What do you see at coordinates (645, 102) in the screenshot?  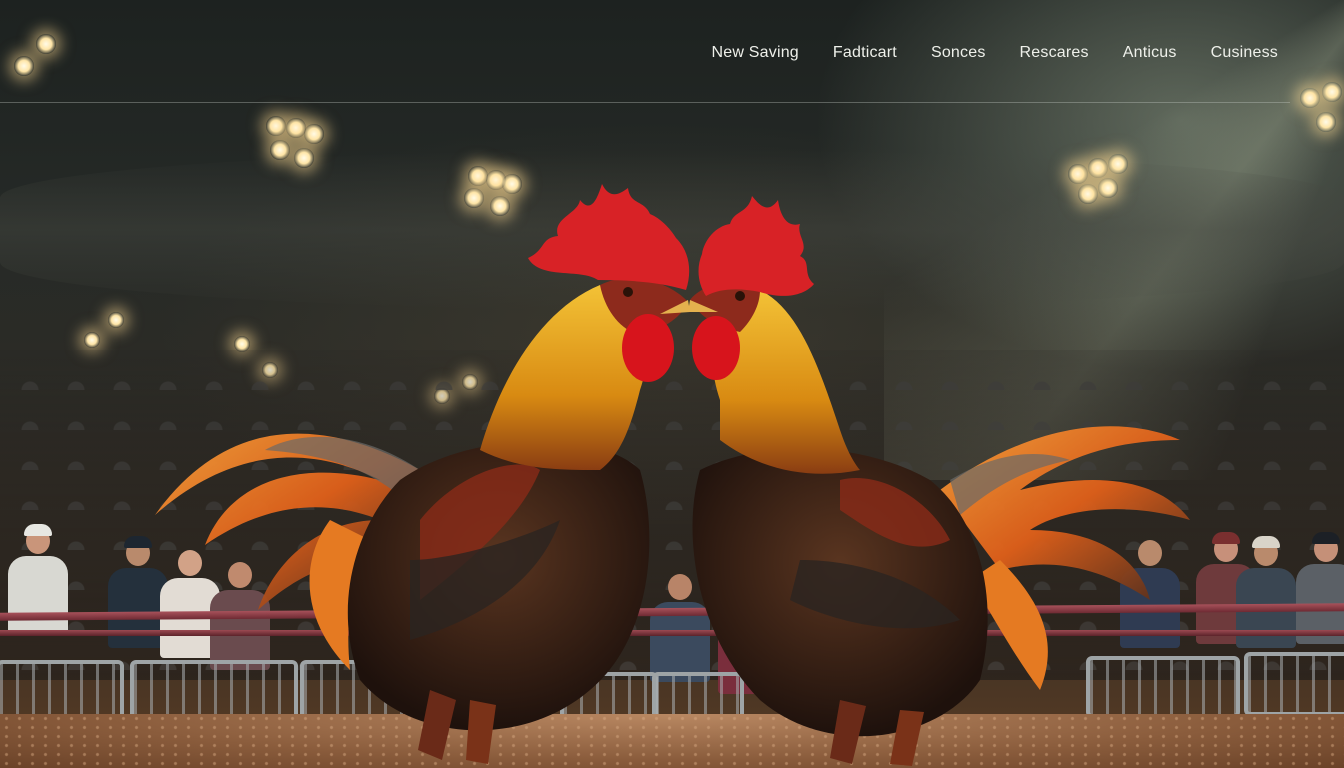 I see `nav-divider` at bounding box center [645, 102].